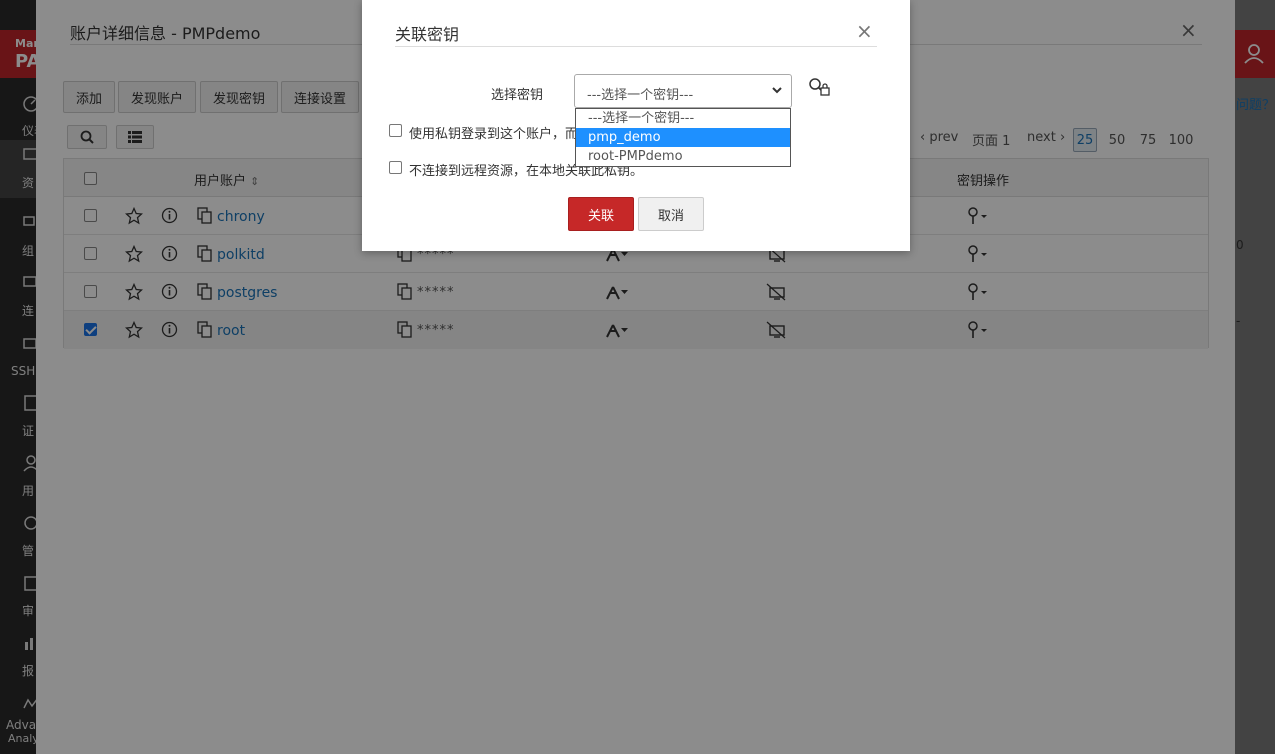 This screenshot has width=1275, height=754. What do you see at coordinates (864, 31) in the screenshot?
I see `close-icon: ×` at bounding box center [864, 31].